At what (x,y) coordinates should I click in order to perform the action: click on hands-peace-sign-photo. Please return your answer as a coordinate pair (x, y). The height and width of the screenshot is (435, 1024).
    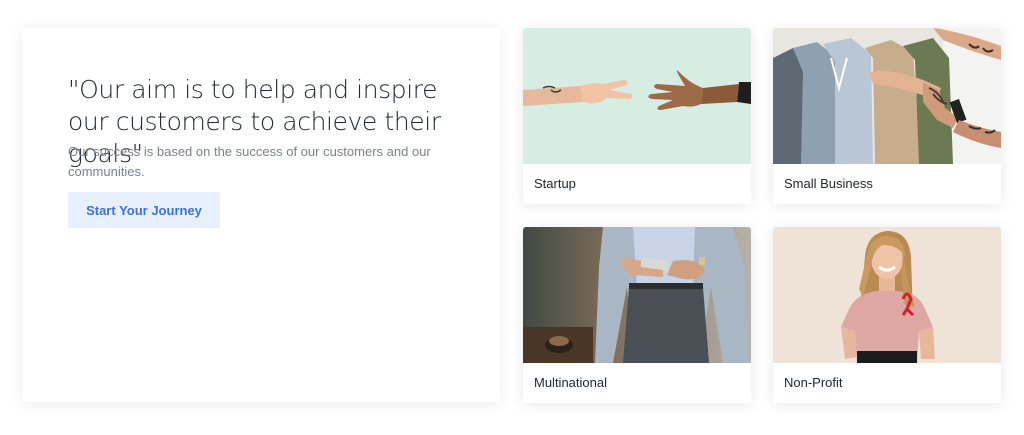
    Looking at the image, I should click on (637, 96).